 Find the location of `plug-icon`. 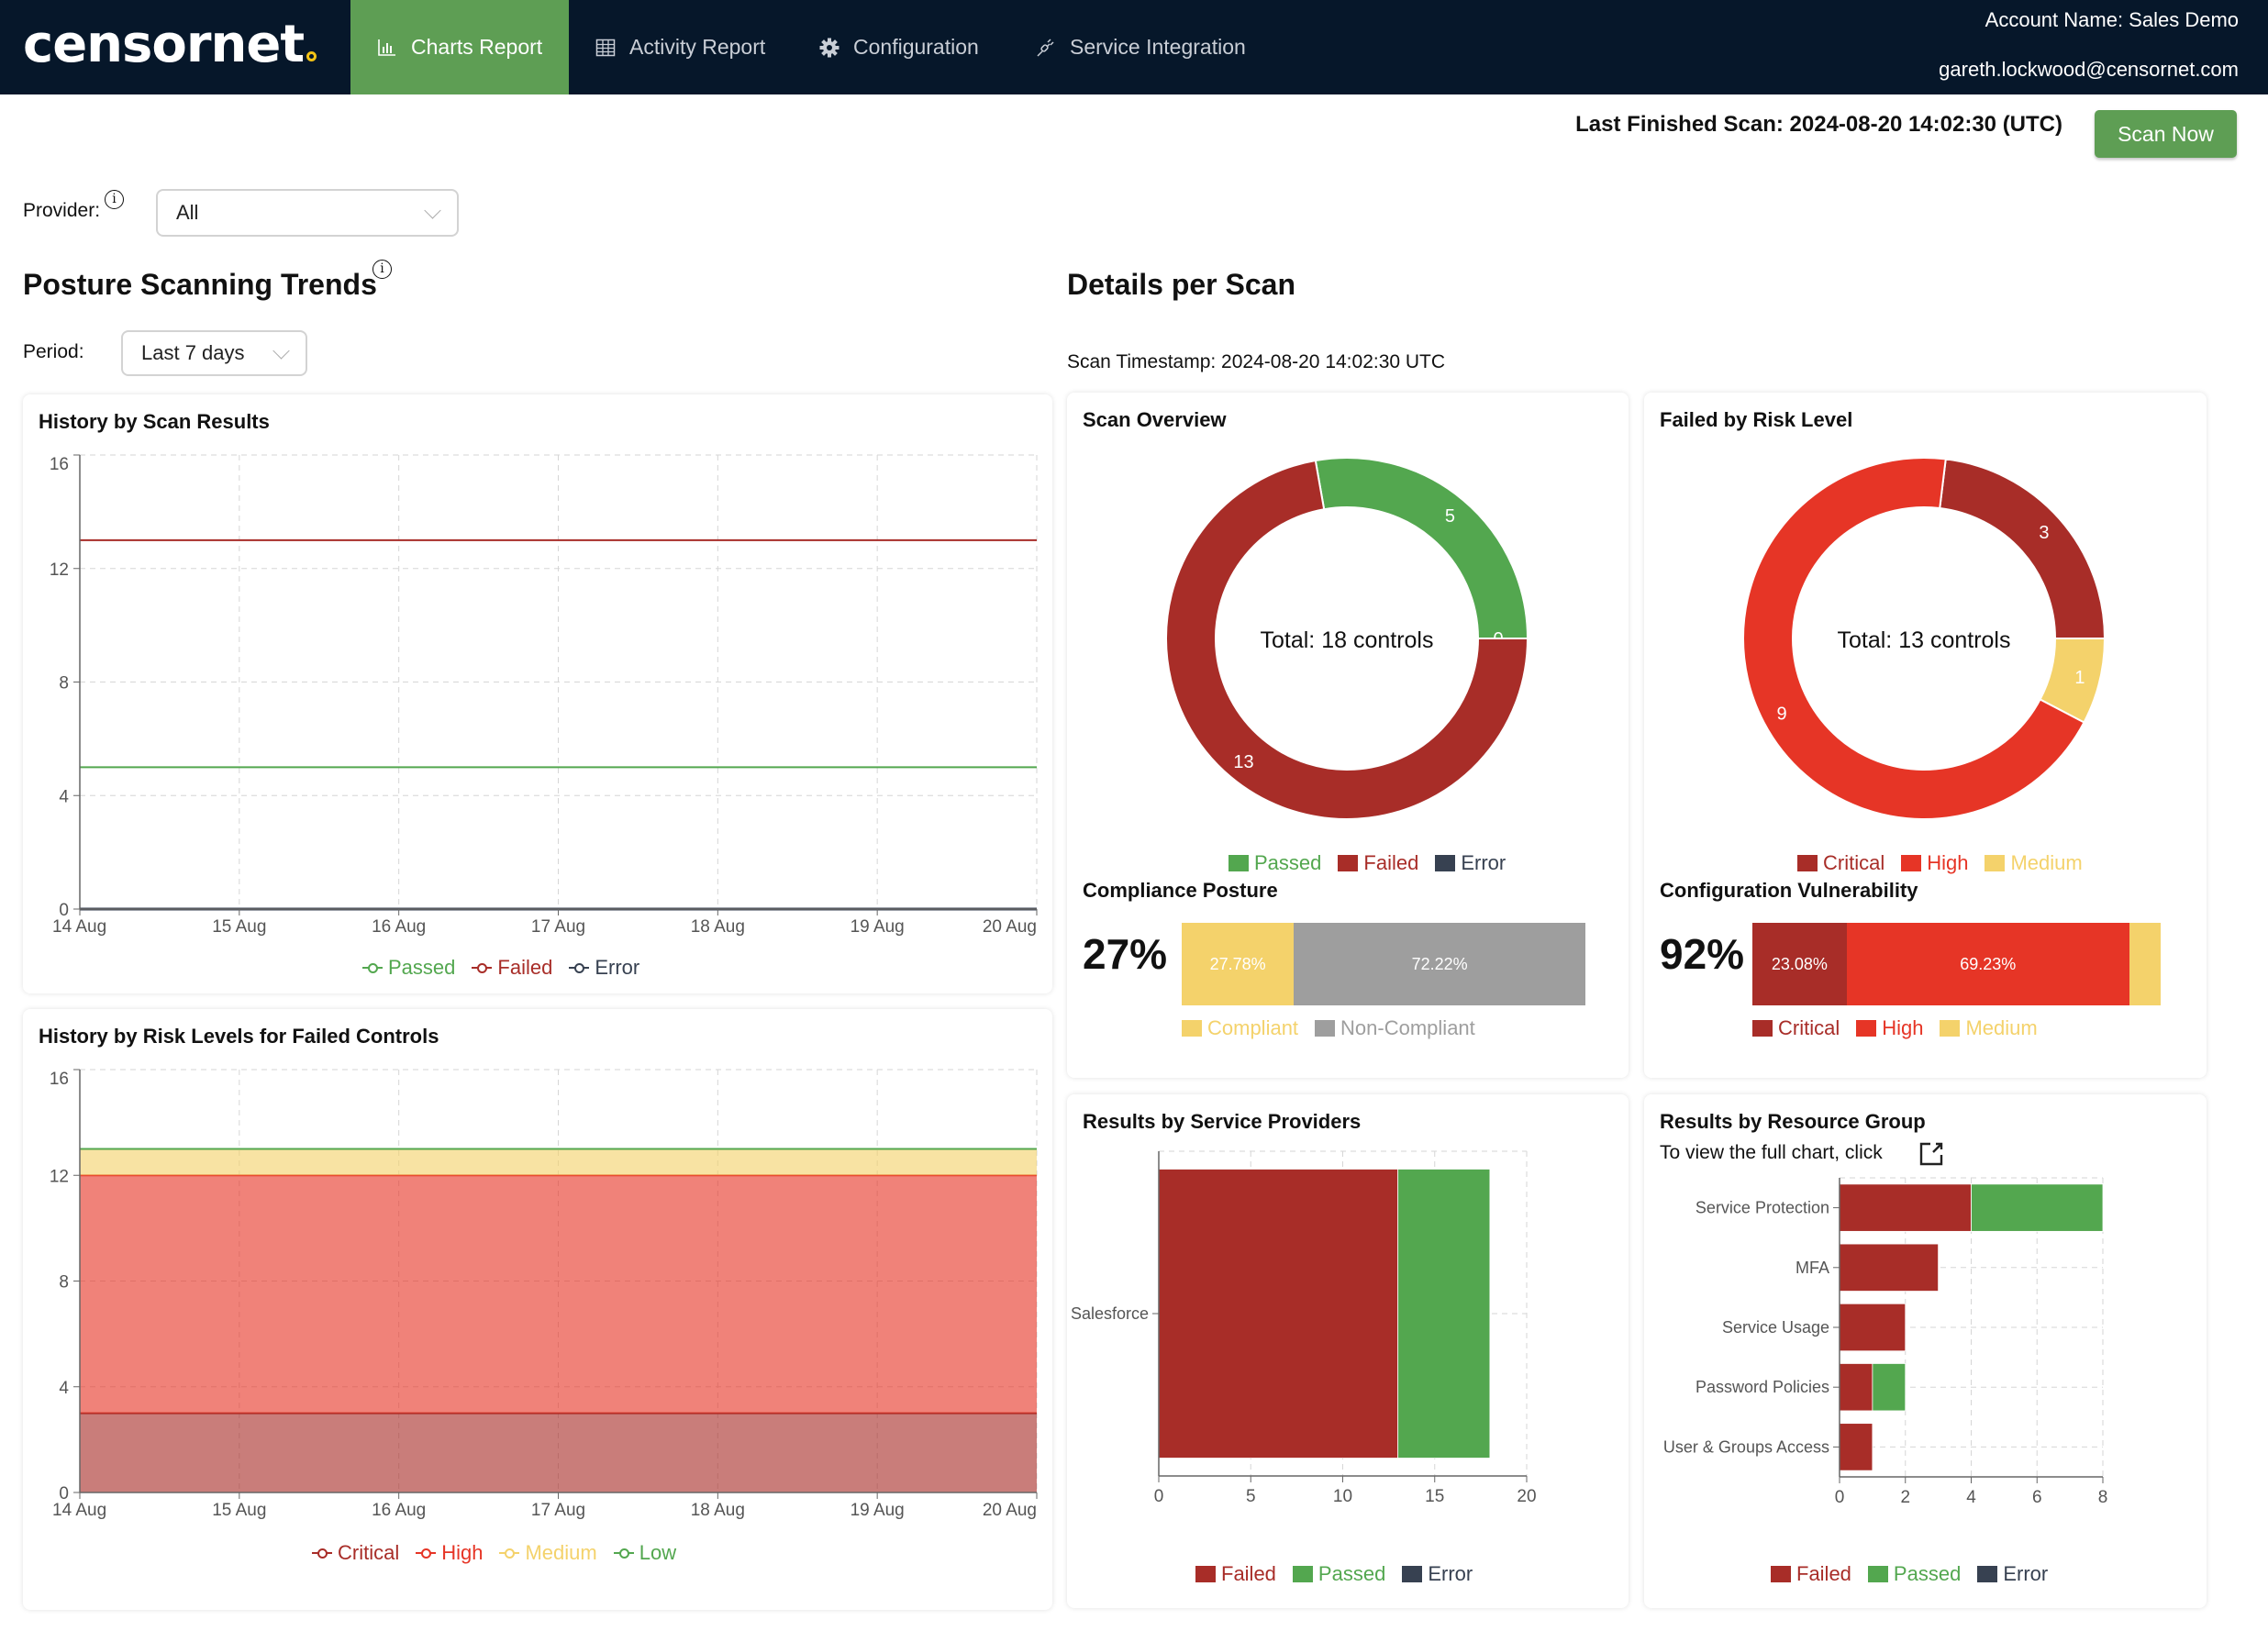

plug-icon is located at coordinates (1046, 48).